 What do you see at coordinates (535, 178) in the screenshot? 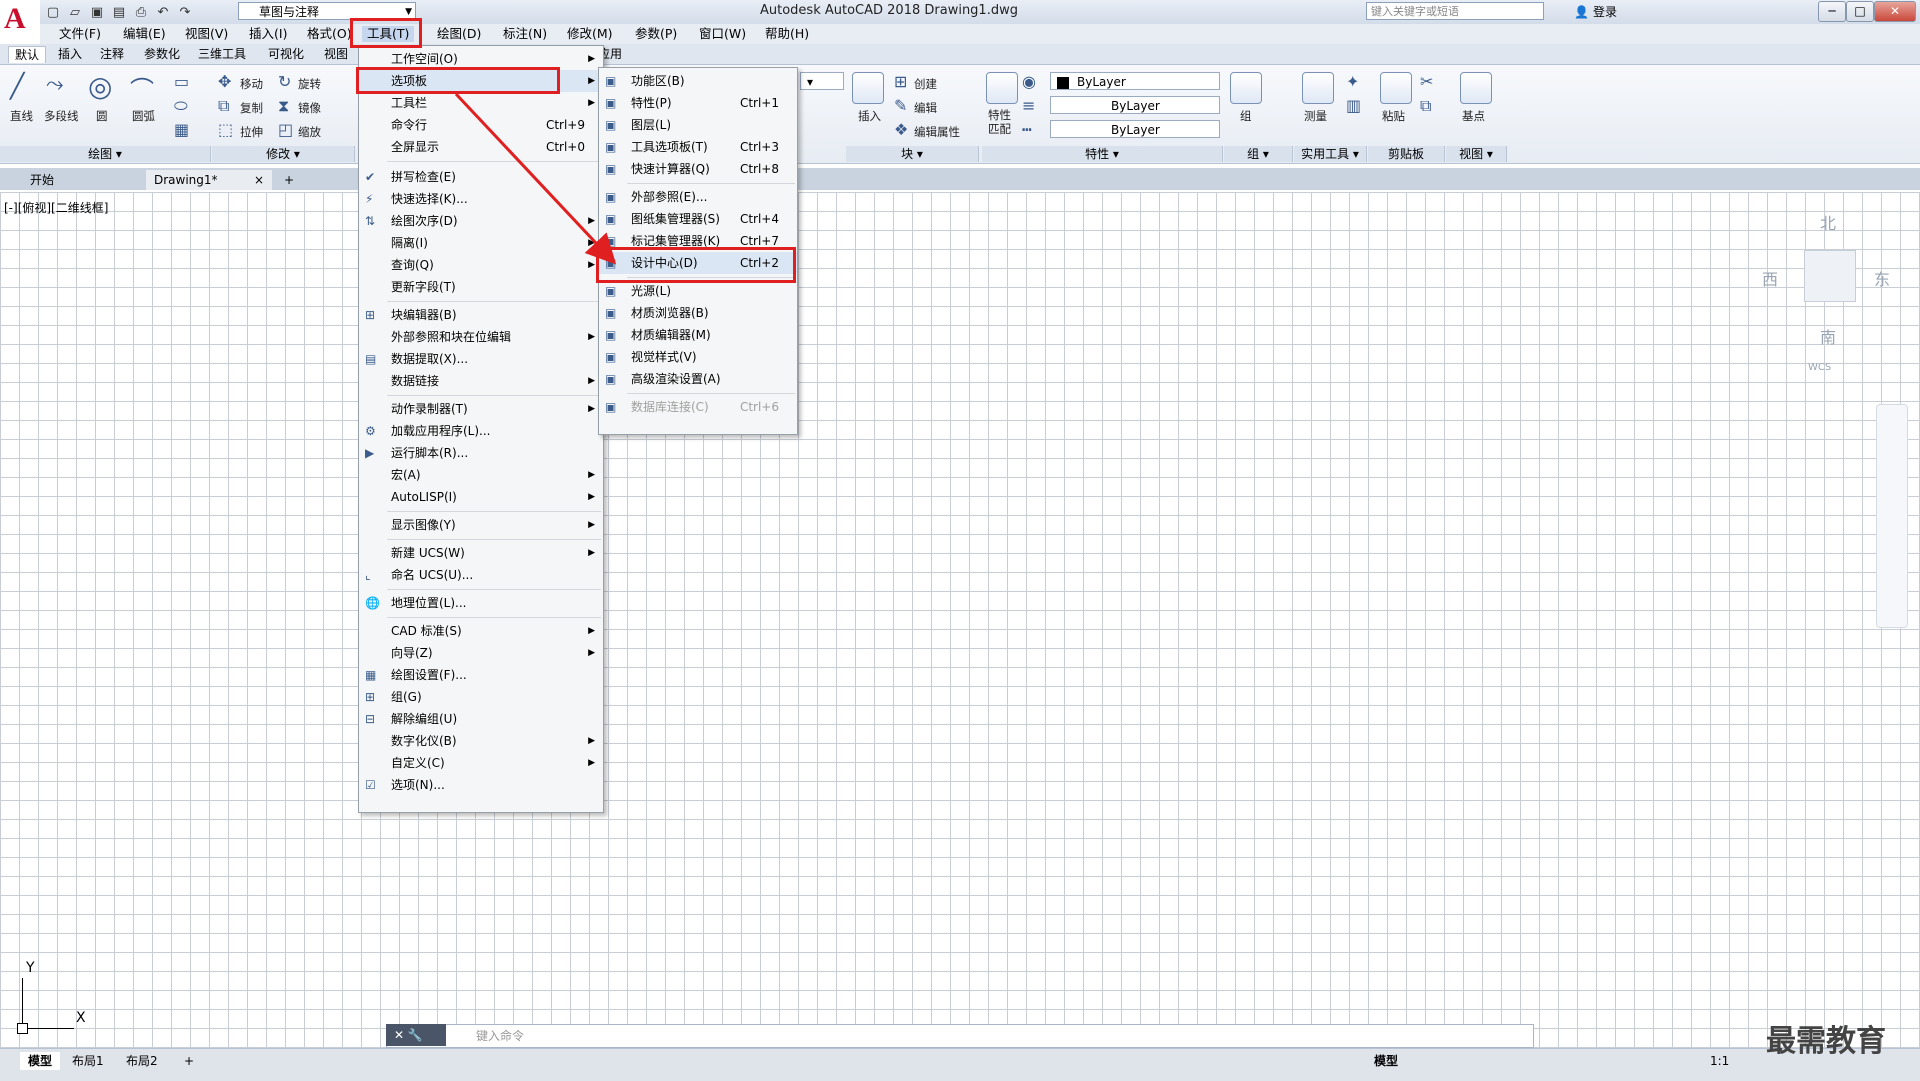
I see `annotation-arrow` at bounding box center [535, 178].